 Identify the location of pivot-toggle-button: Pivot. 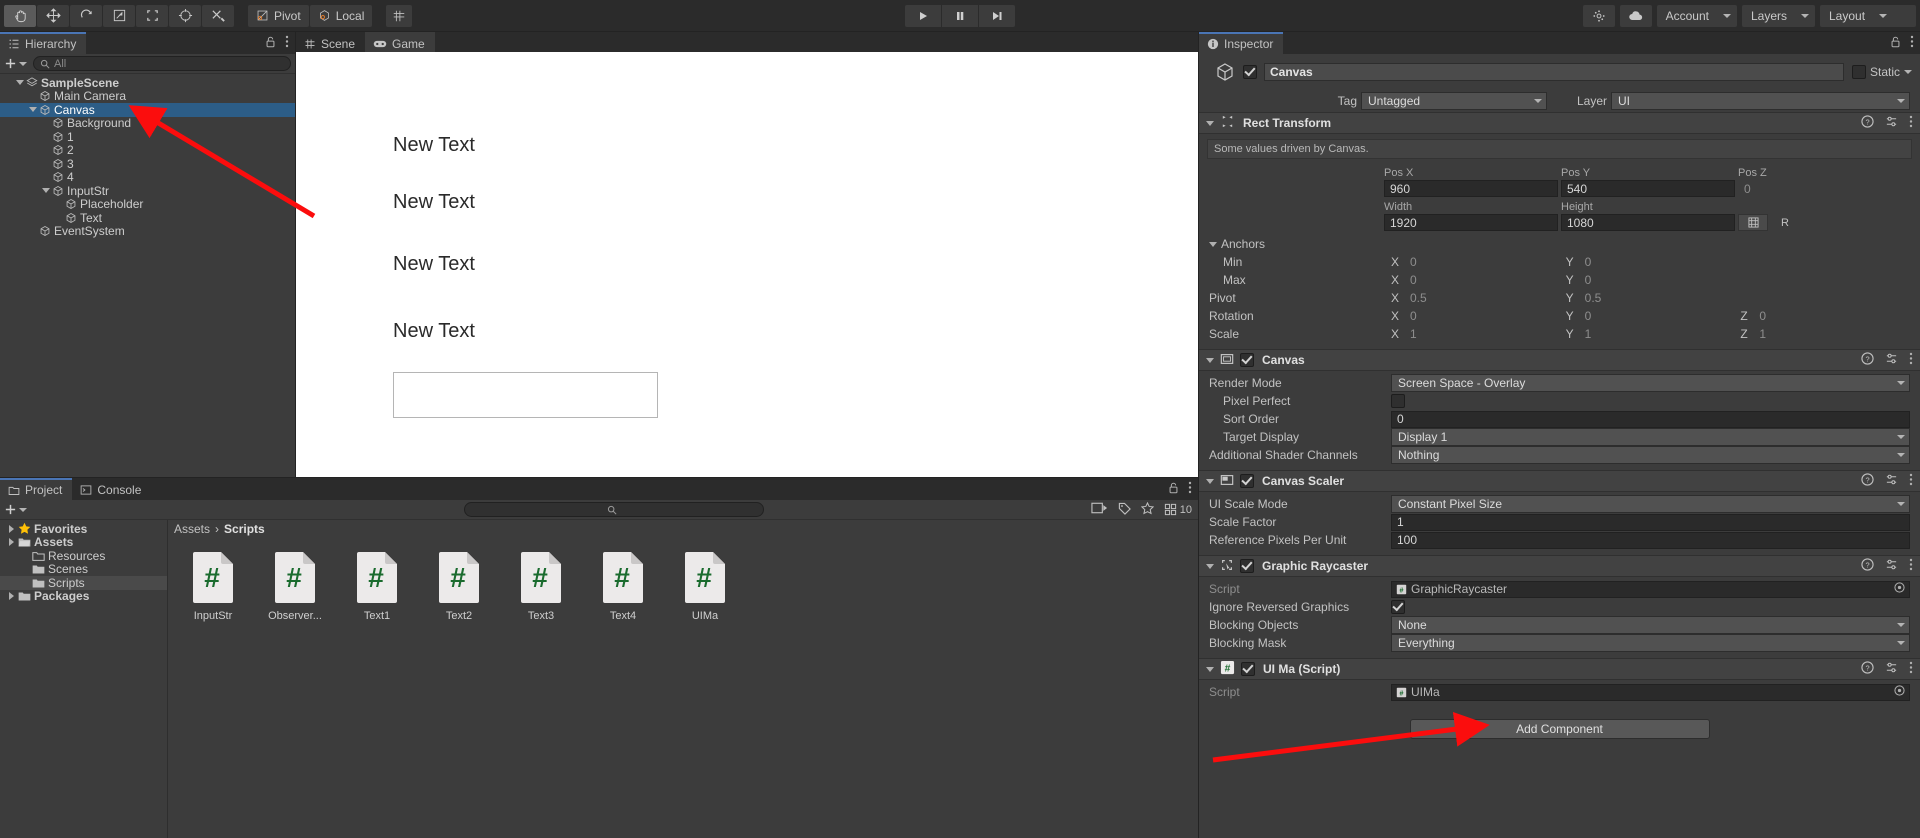
(278, 15).